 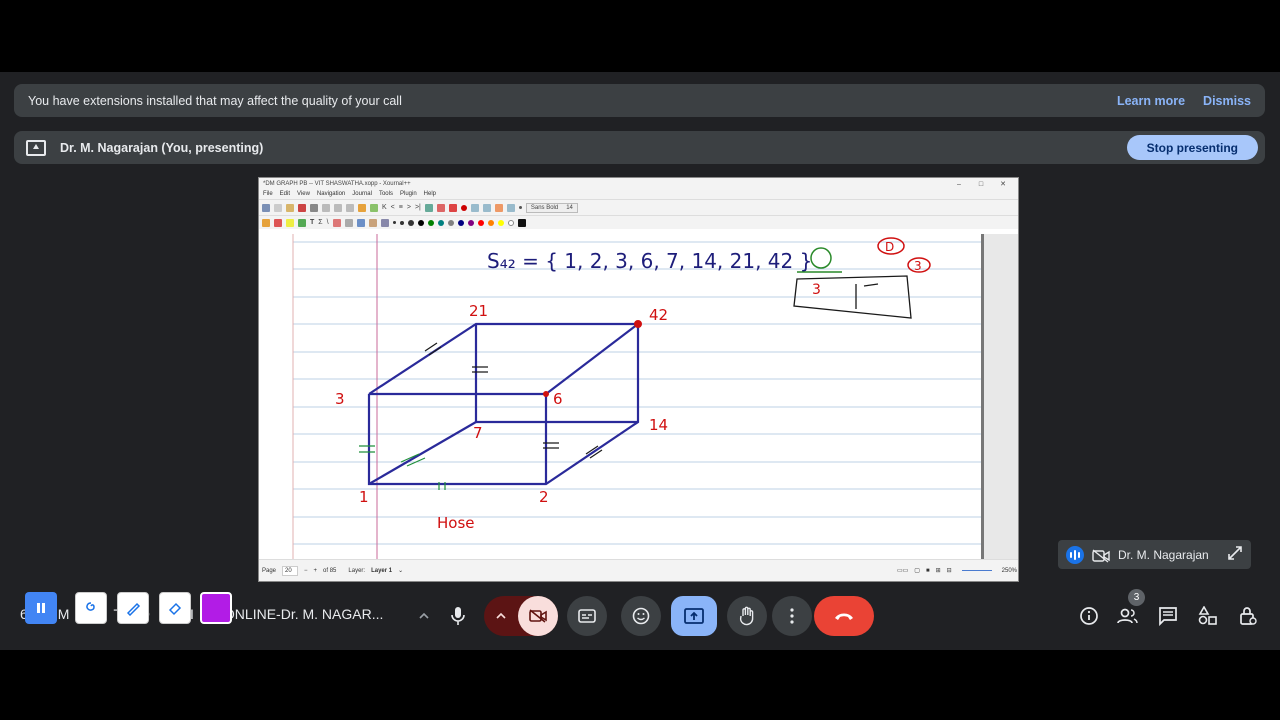 I want to click on menu-plugin: Plugin, so click(x=408, y=194).